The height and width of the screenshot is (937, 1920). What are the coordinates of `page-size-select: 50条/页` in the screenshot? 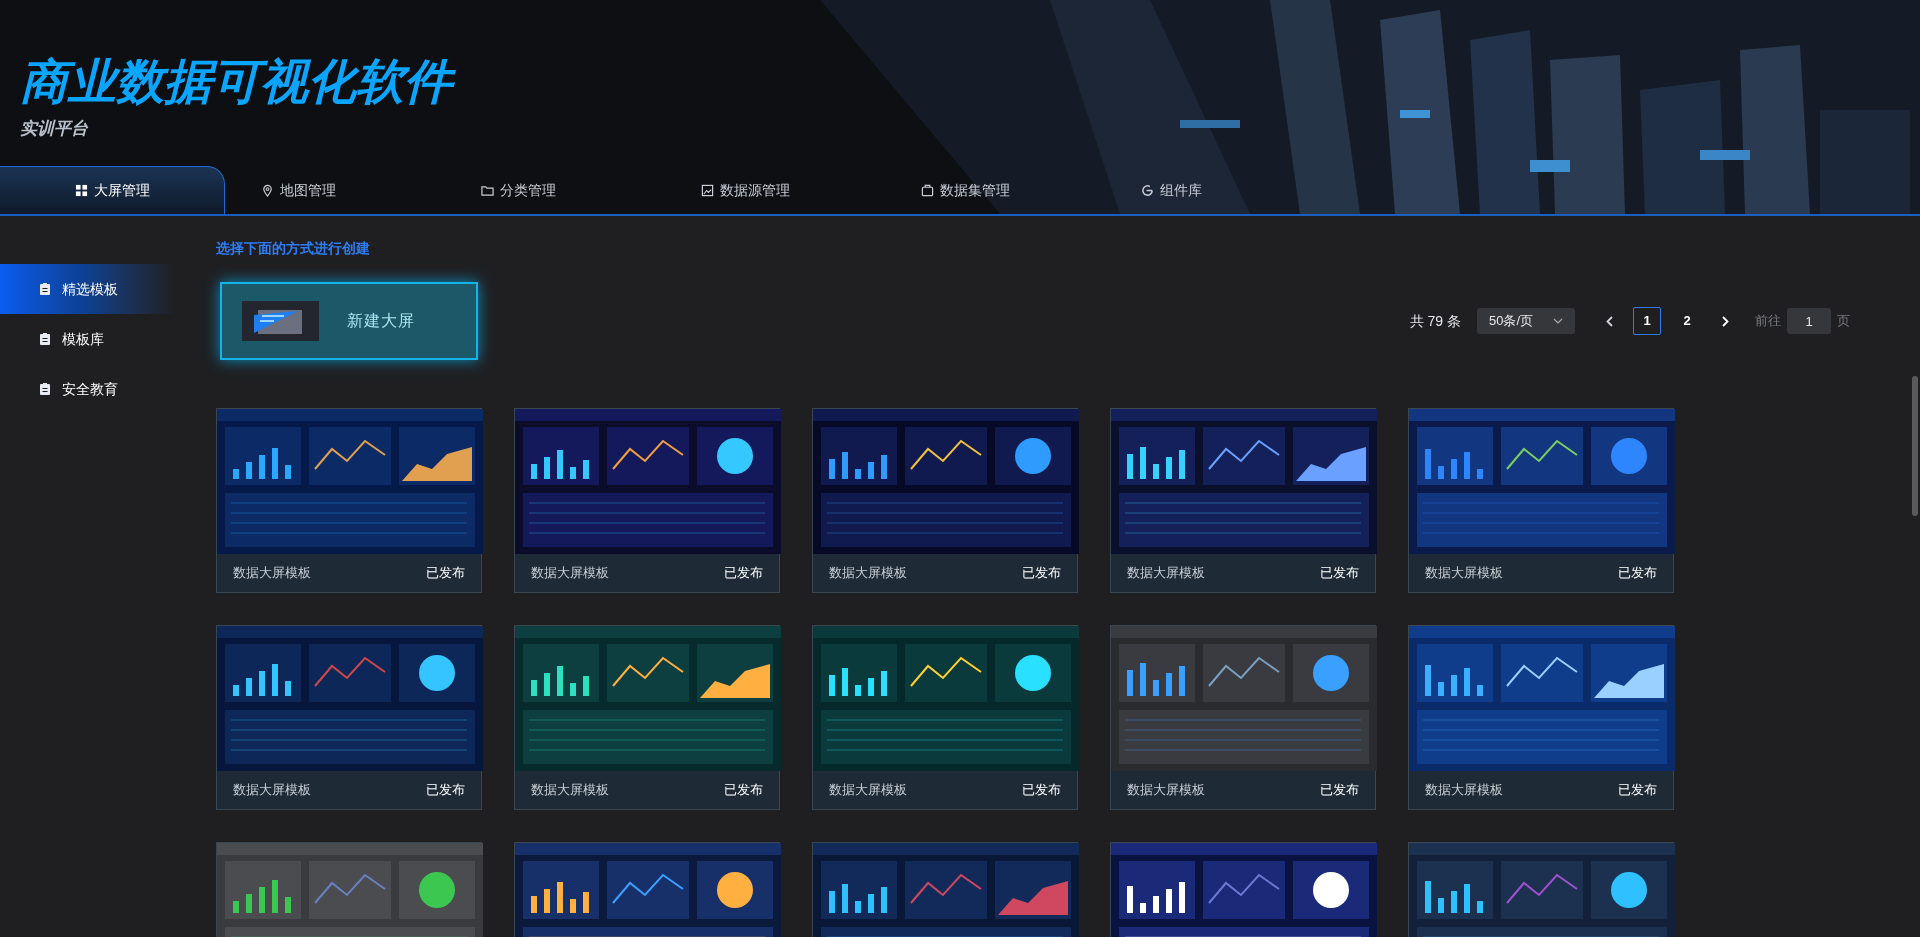 It's located at (1526, 321).